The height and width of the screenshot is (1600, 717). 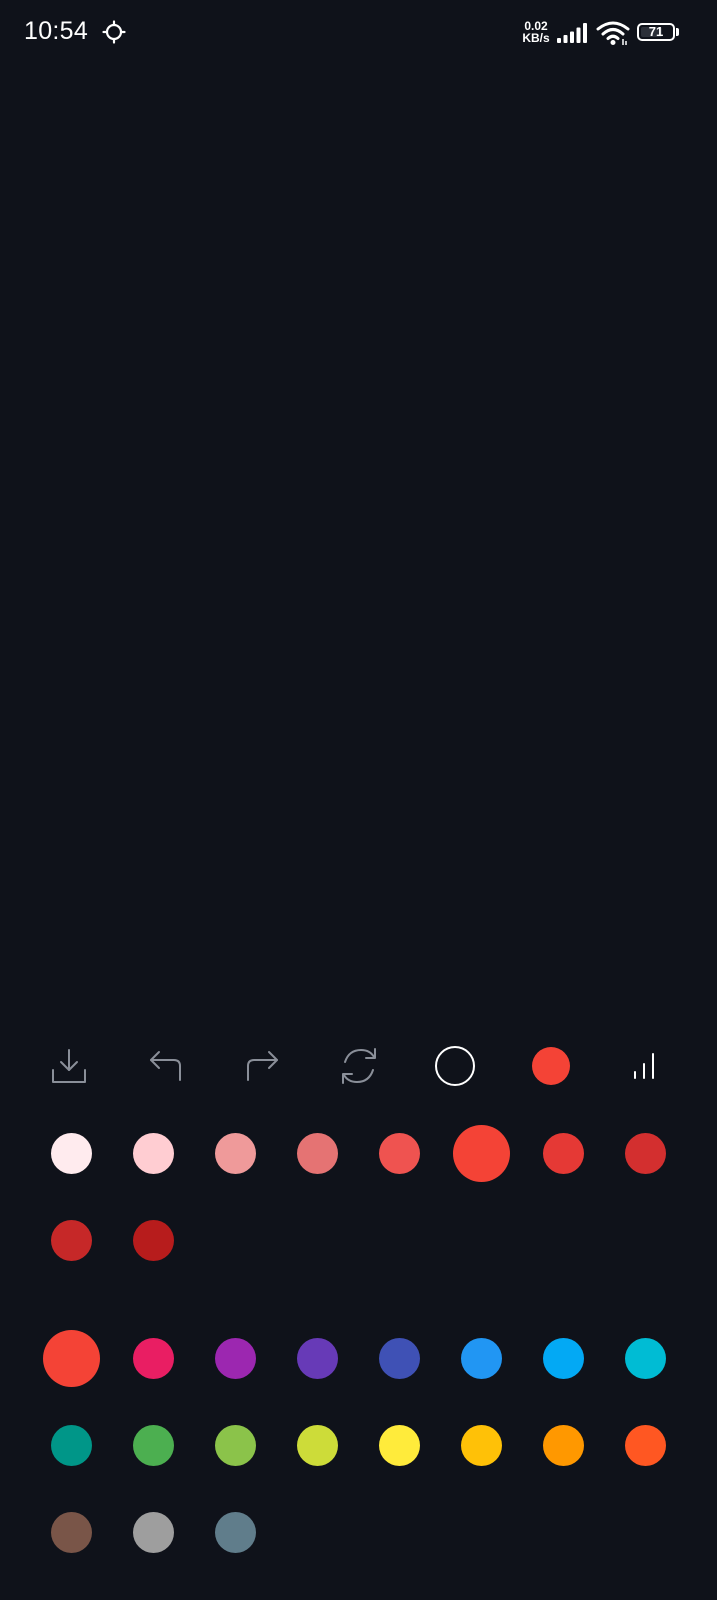 I want to click on current-color-dot, so click(x=551, y=1066).